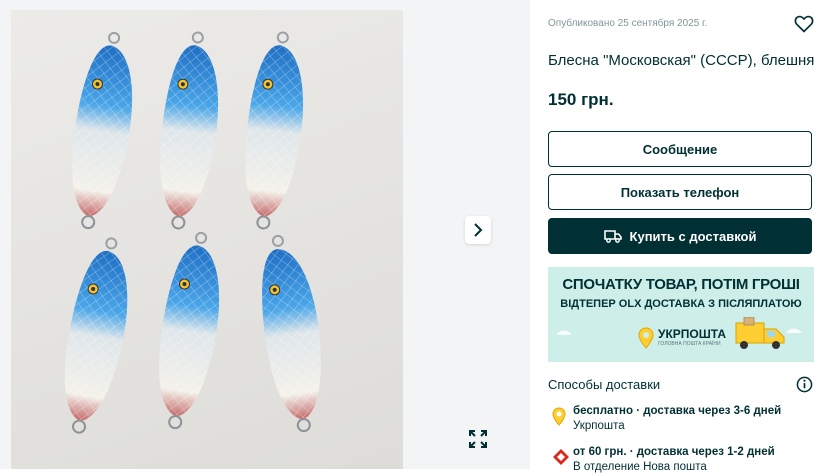  I want to click on delivery-methods-title: Способы доставки, so click(604, 384).